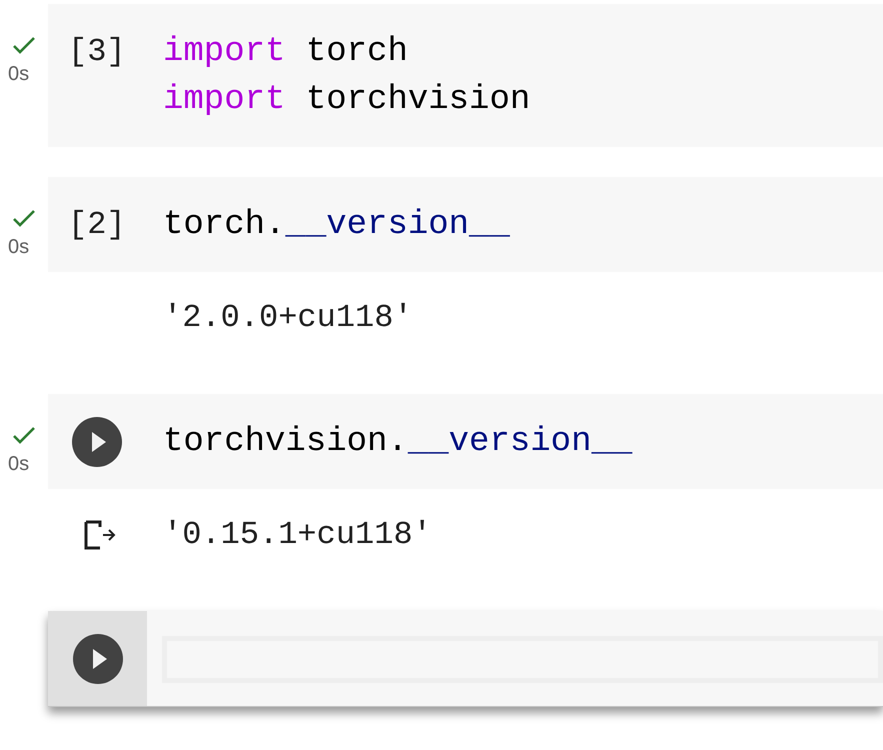  I want to click on output-arrow-icon, so click(100, 535).